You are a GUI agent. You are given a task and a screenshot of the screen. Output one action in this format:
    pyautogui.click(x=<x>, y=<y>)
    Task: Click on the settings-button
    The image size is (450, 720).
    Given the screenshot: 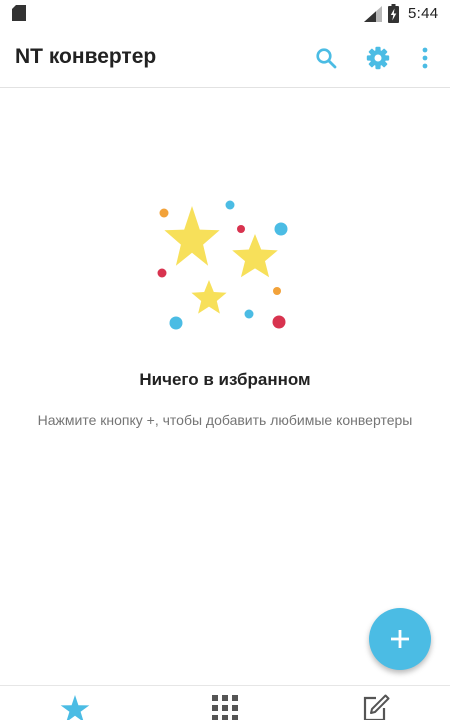 What is the action you would take?
    pyautogui.click(x=378, y=58)
    